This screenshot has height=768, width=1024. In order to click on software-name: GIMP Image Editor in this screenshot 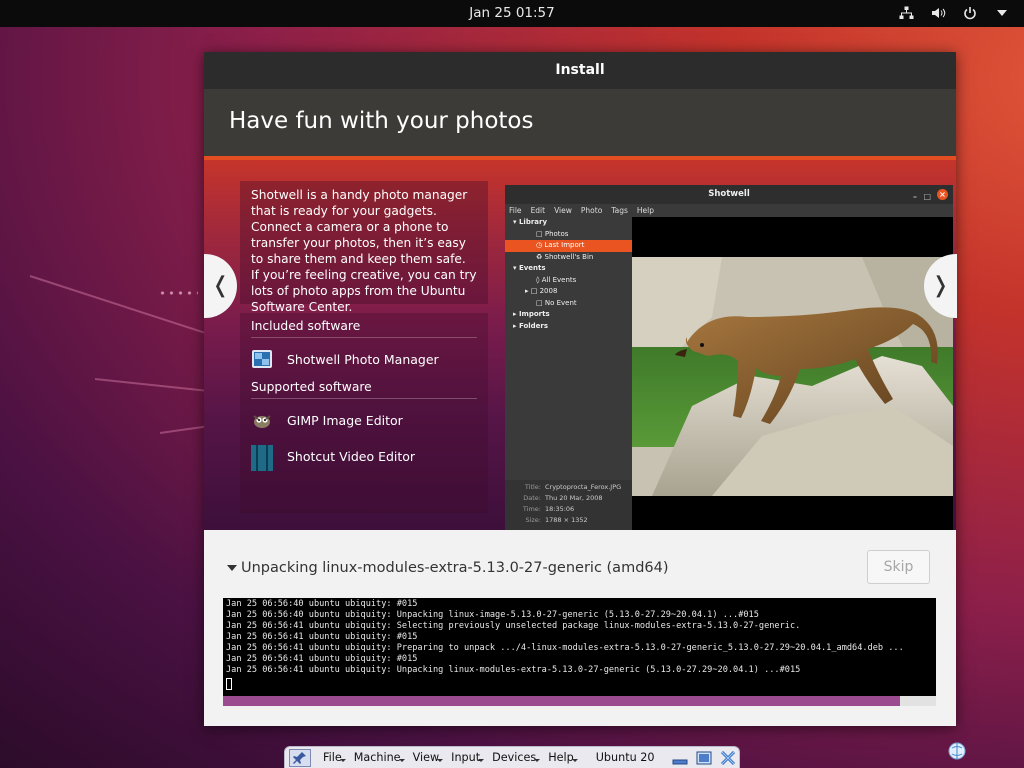, I will do `click(345, 420)`.